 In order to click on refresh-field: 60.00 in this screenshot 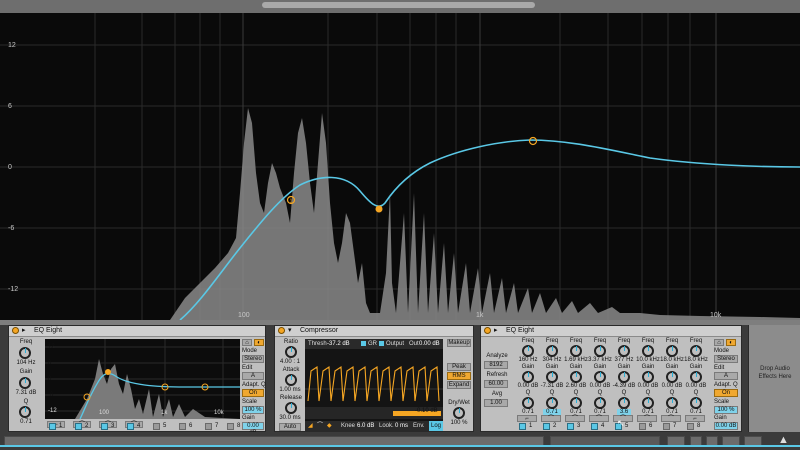, I will do `click(496, 384)`.